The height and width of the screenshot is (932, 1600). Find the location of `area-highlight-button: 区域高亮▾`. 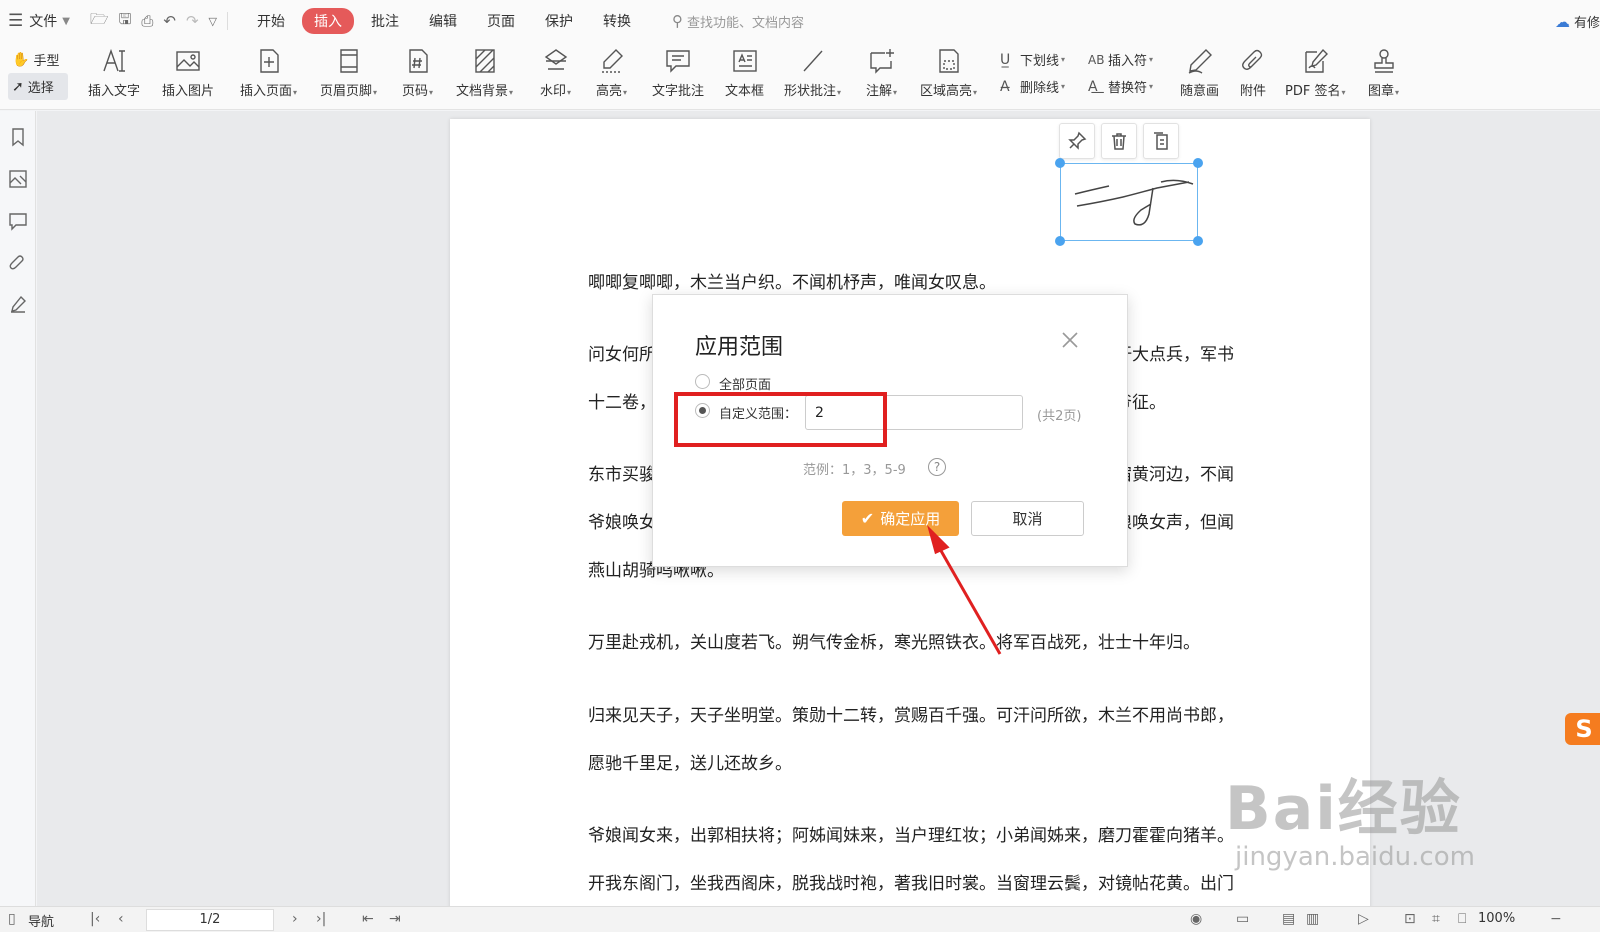

area-highlight-button: 区域高亮▾ is located at coordinates (948, 72).